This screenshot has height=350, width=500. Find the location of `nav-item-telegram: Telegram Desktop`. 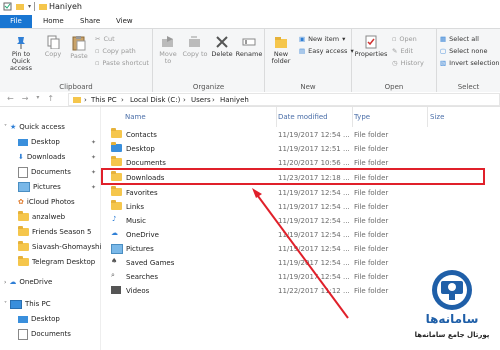

nav-item-telegram: Telegram Desktop is located at coordinates (56, 262).